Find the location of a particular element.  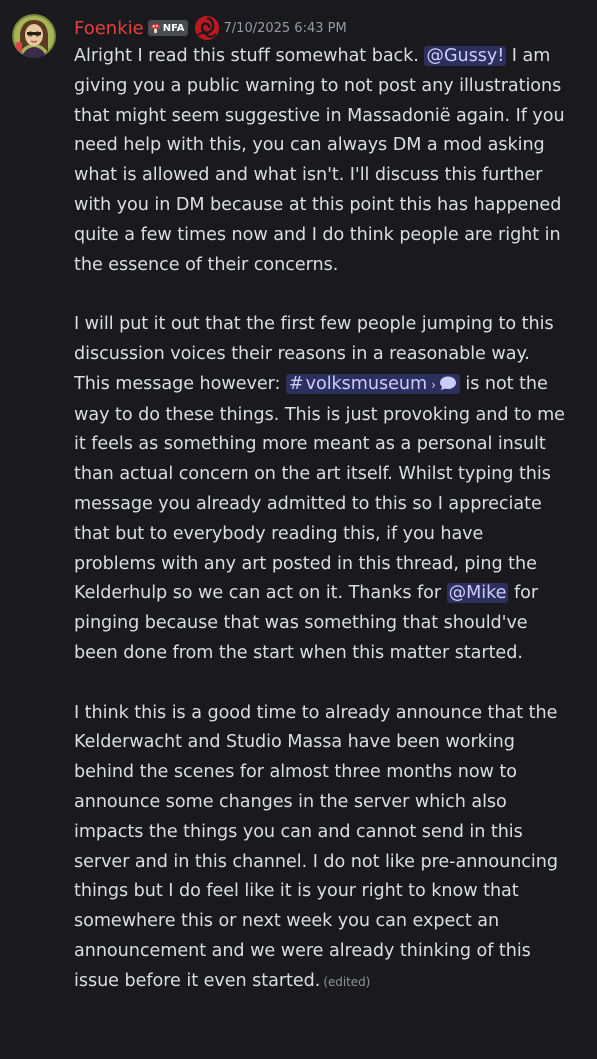

avatar-image is located at coordinates (34, 36).